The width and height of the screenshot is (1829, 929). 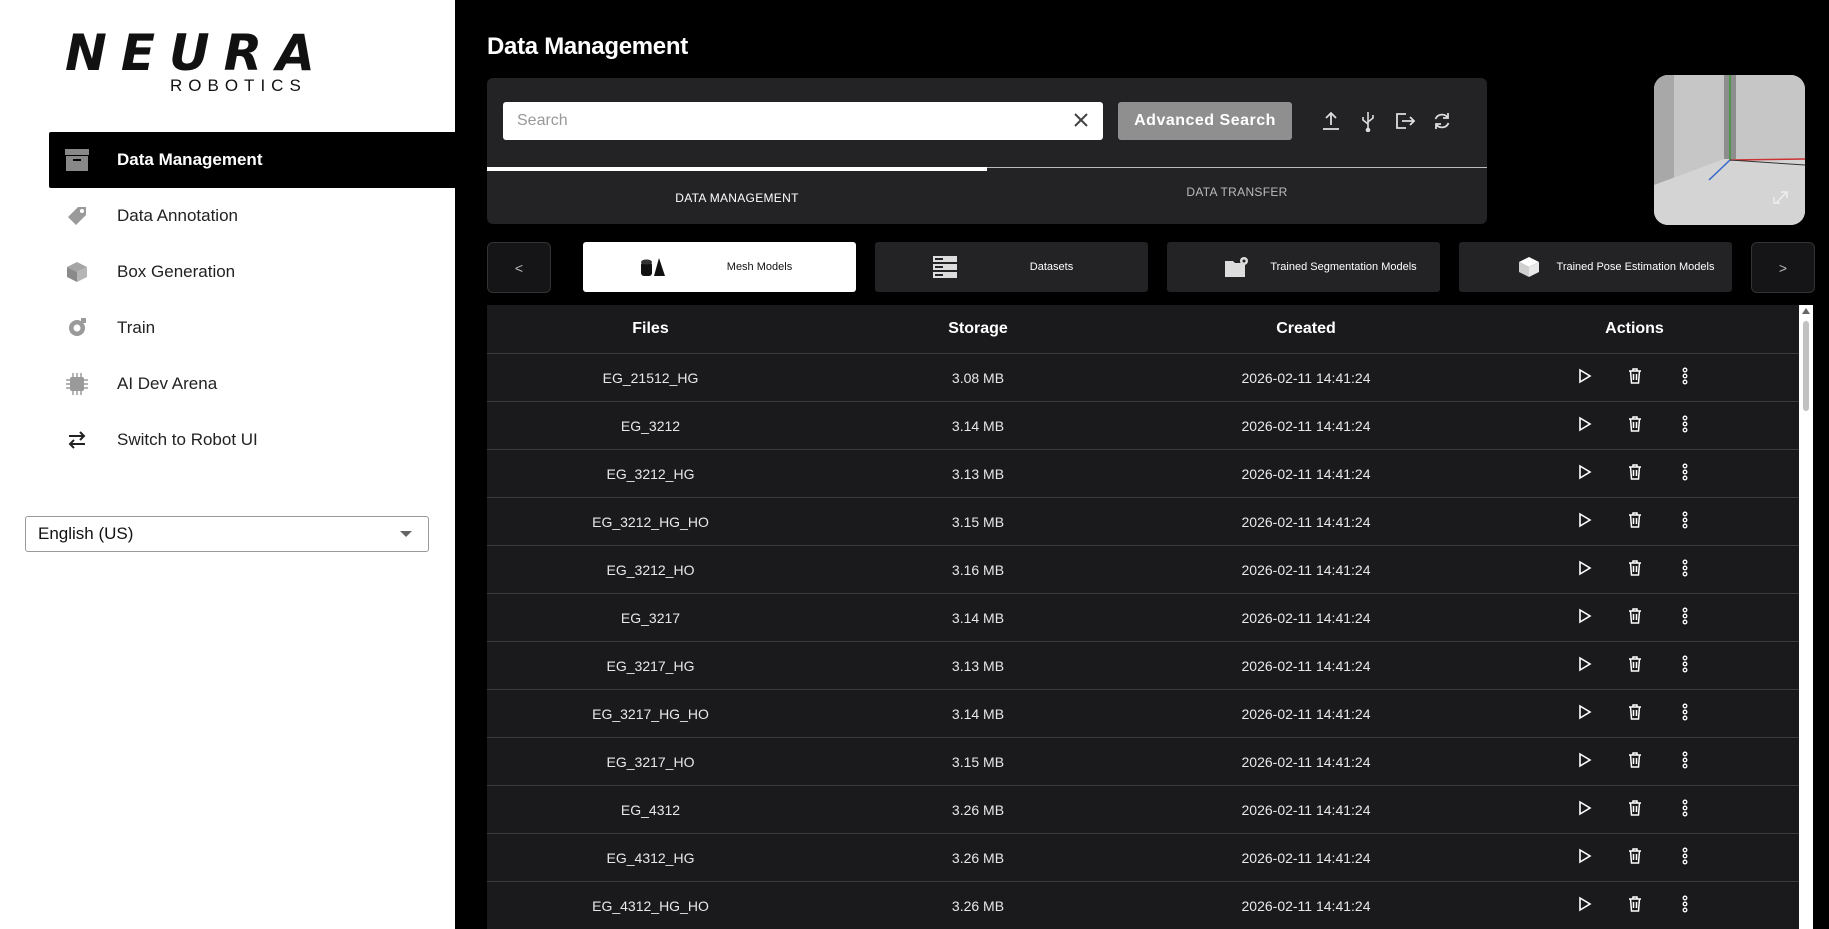 What do you see at coordinates (650, 329) in the screenshot?
I see `column-header-files: Files` at bounding box center [650, 329].